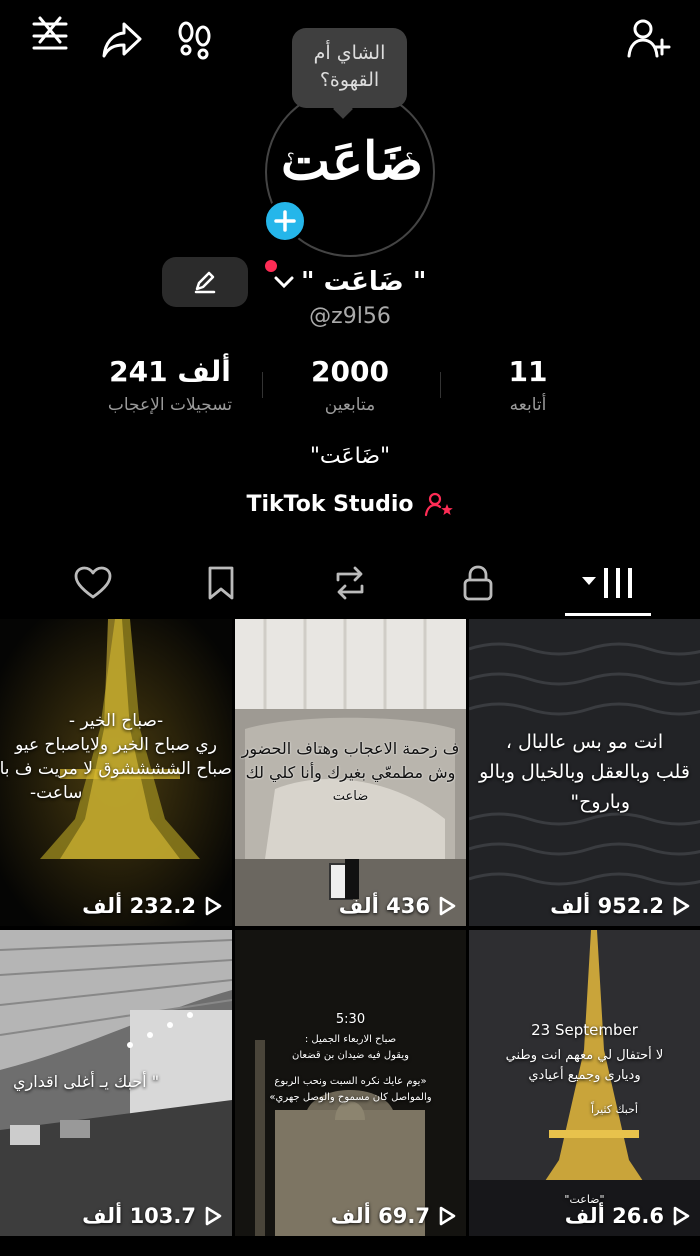 Image resolution: width=700 pixels, height=1256 pixels. I want to click on view-count: 26.6 ألف, so click(627, 1216).